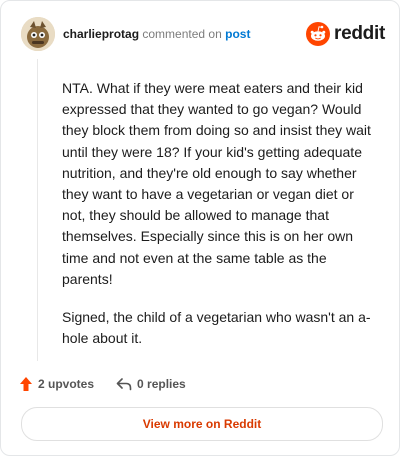  What do you see at coordinates (124, 384) in the screenshot?
I see `reply-arrow-icon` at bounding box center [124, 384].